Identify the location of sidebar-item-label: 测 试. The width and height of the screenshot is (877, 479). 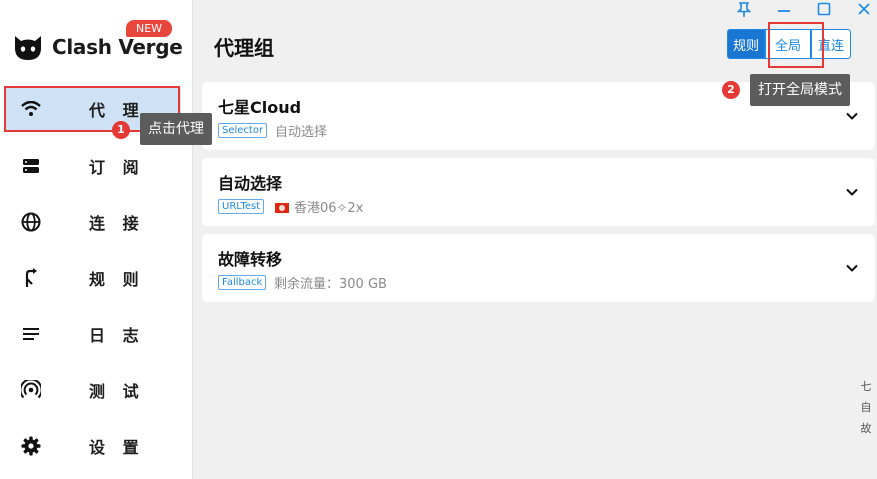
(117, 391).